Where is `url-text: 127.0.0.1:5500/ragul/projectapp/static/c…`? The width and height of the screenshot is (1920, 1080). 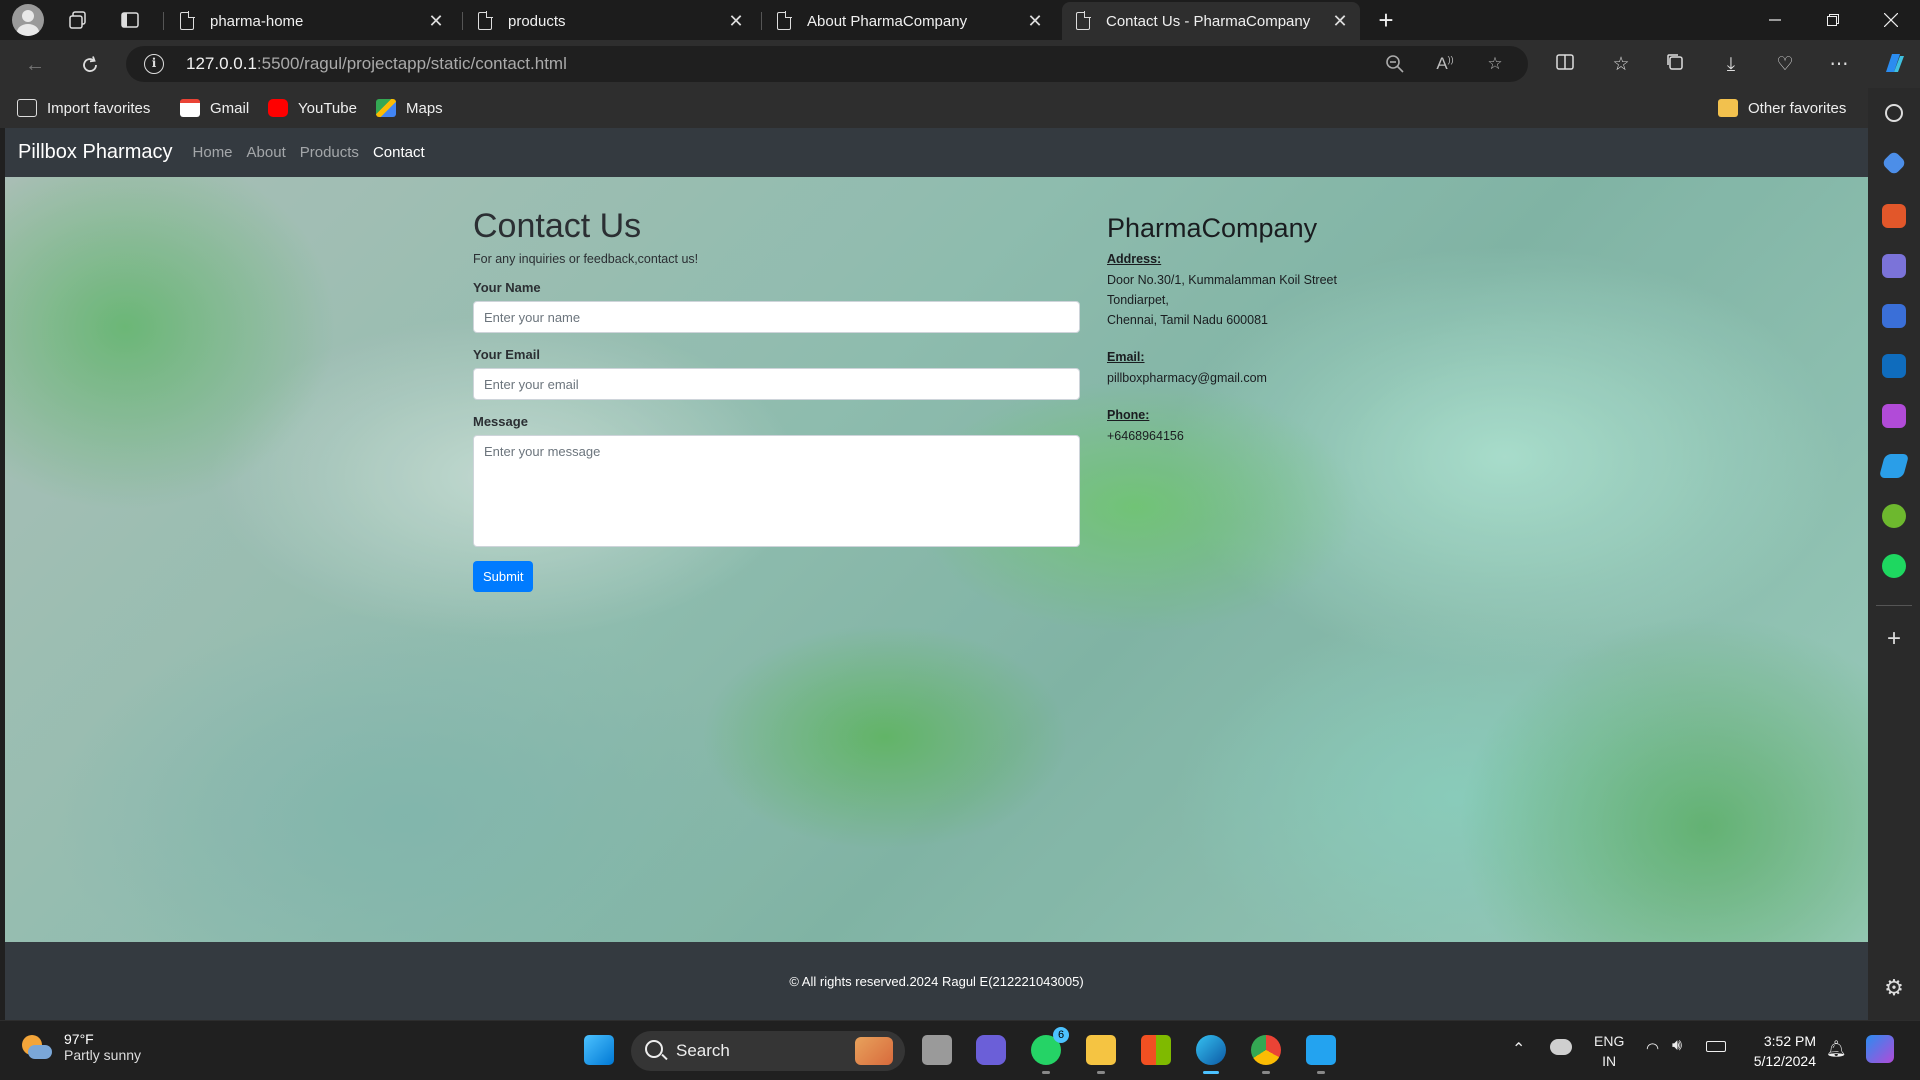 url-text: 127.0.0.1:5500/ragul/projectapp/static/c… is located at coordinates (376, 64).